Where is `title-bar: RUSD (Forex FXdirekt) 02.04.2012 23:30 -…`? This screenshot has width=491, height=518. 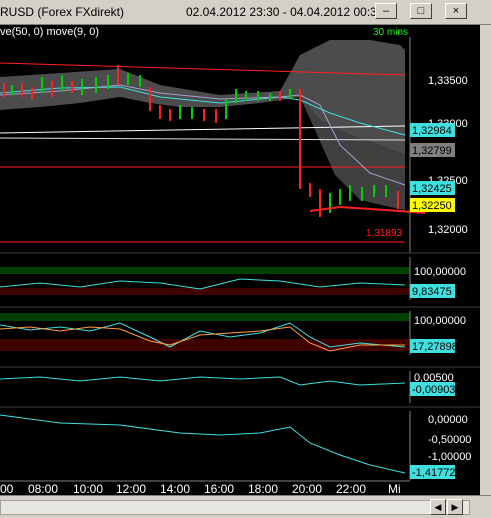 title-bar: RUSD (Forex FXdirekt) 02.04.2012 23:30 -… is located at coordinates (245, 12).